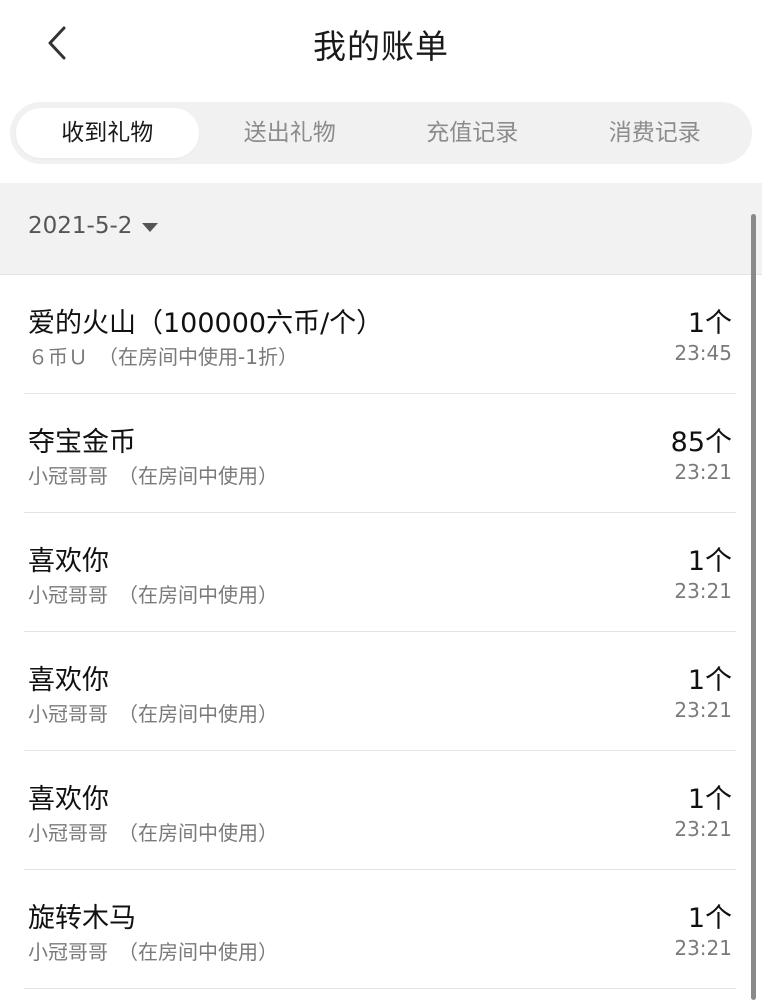 Image resolution: width=762 pixels, height=1000 pixels. What do you see at coordinates (753, 607) in the screenshot?
I see `scrollbar` at bounding box center [753, 607].